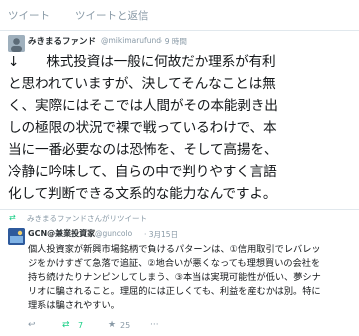 This screenshot has height=336, width=359. Describe the element at coordinates (81, 325) in the screenshot. I see `retweet-count: 7` at that location.